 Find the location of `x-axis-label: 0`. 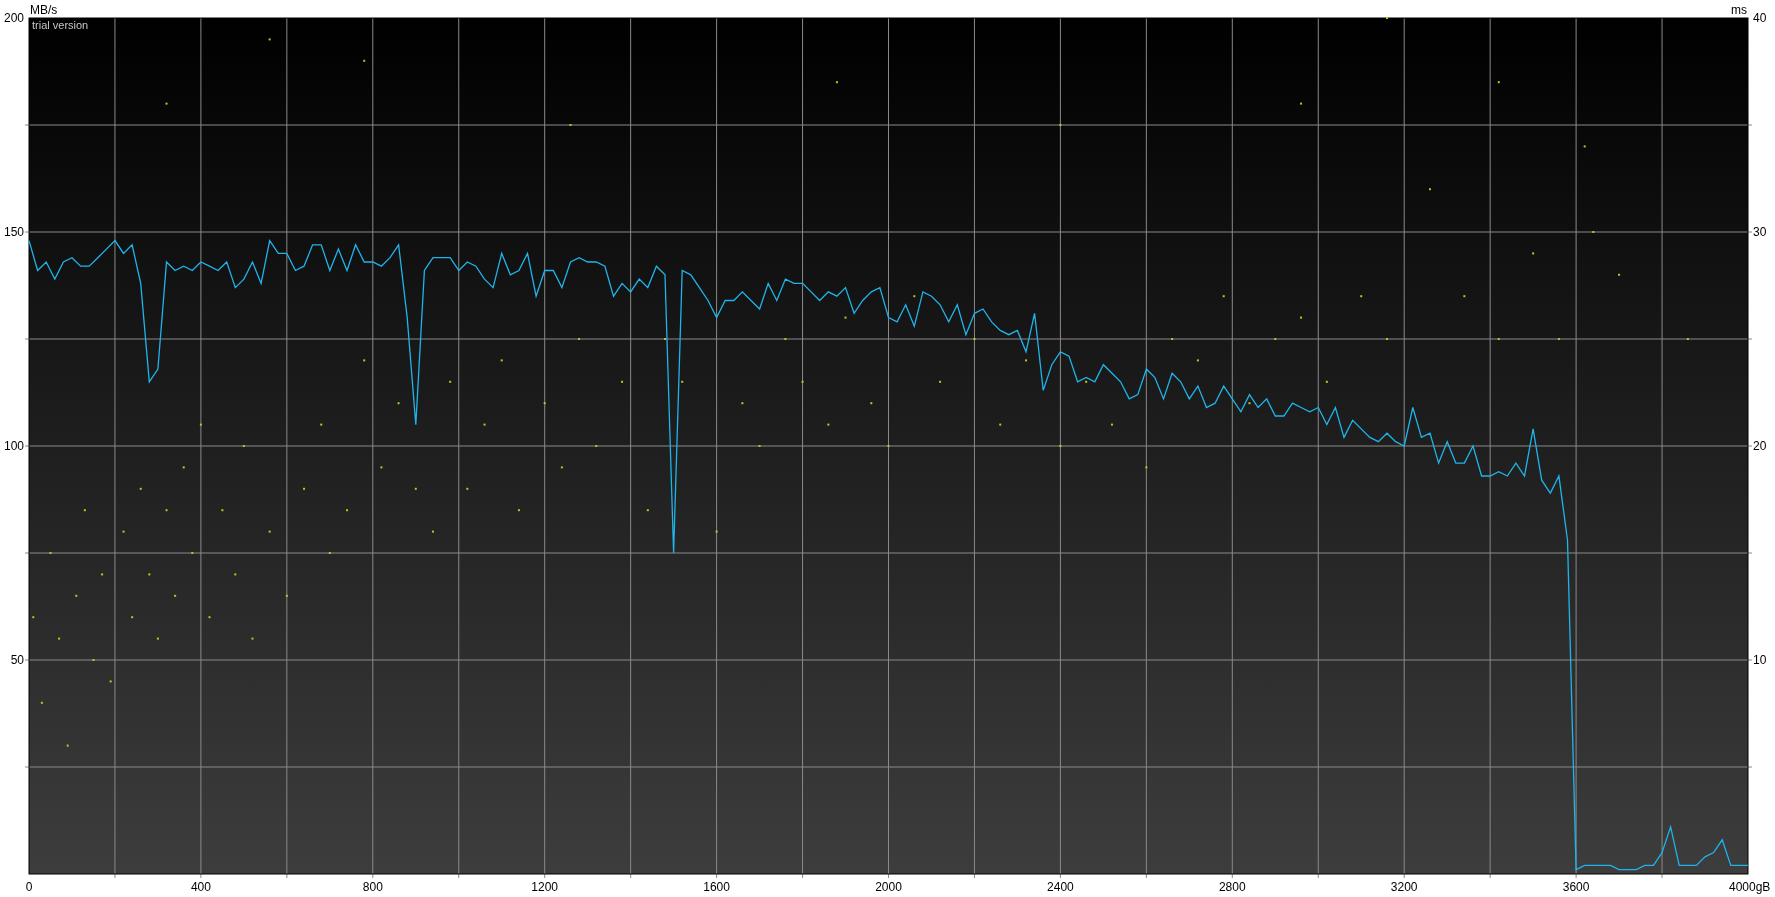

x-axis-label: 0 is located at coordinates (29, 887).